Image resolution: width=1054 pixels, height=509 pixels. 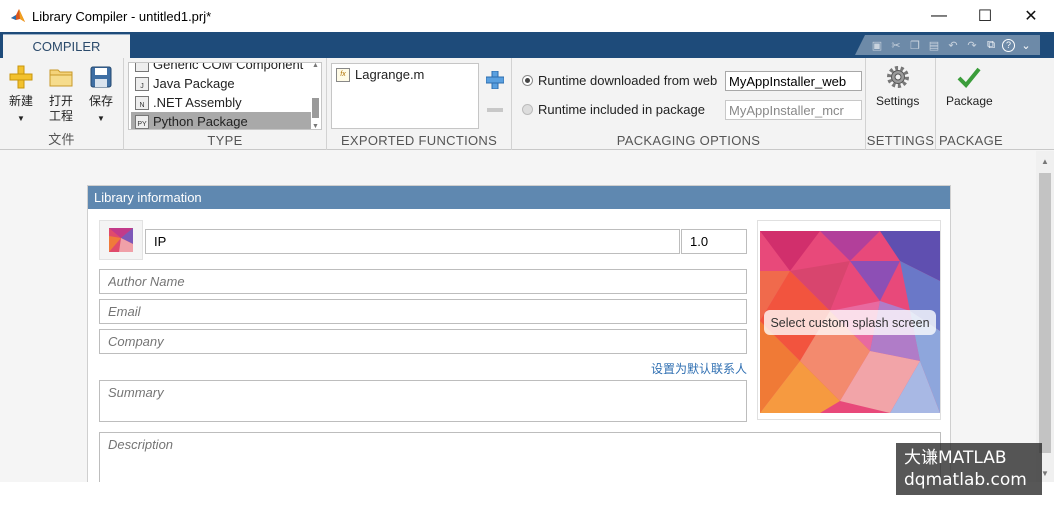 What do you see at coordinates (61, 140) in the screenshot?
I see `file-section-label: 文件` at bounding box center [61, 140].